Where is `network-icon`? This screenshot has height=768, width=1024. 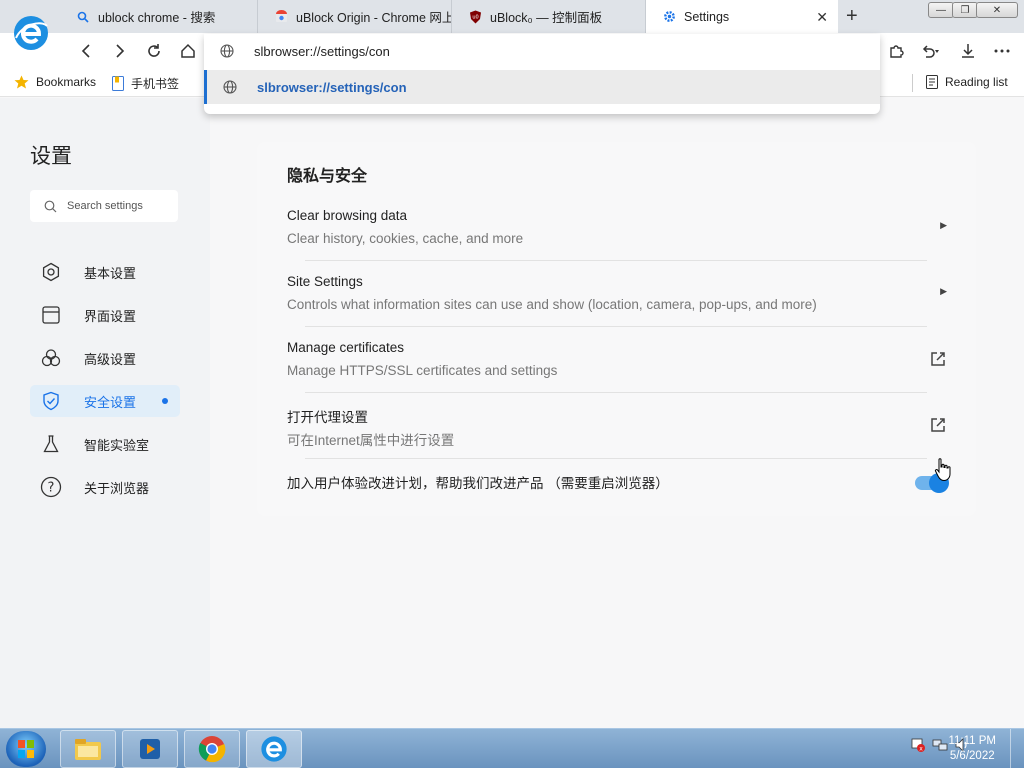
network-icon is located at coordinates (940, 746).